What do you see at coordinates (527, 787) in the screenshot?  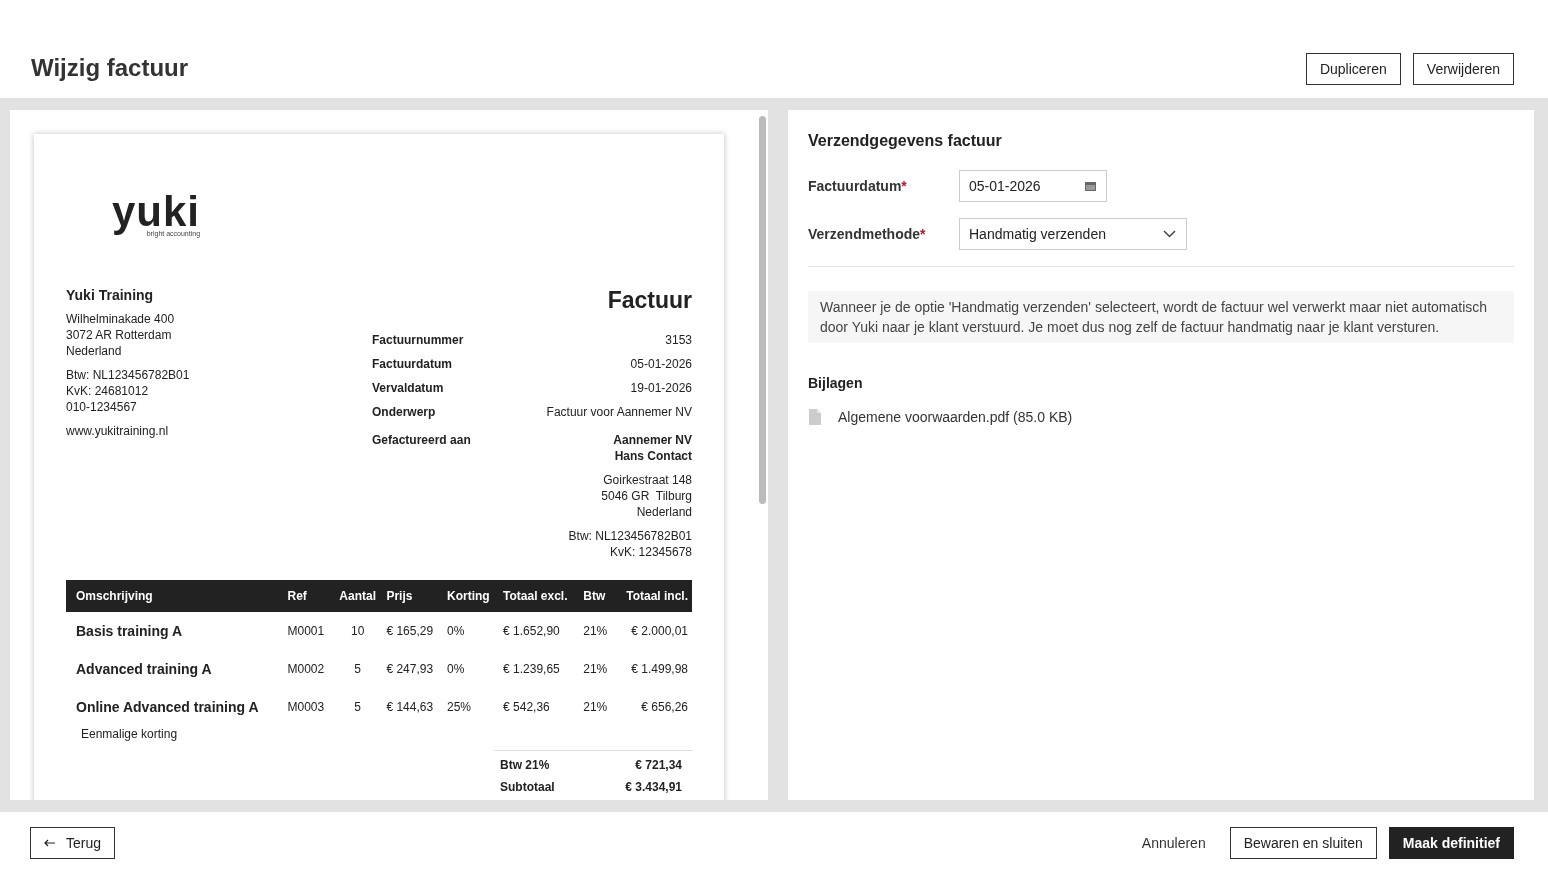 I see `total-label: Subtotaal` at bounding box center [527, 787].